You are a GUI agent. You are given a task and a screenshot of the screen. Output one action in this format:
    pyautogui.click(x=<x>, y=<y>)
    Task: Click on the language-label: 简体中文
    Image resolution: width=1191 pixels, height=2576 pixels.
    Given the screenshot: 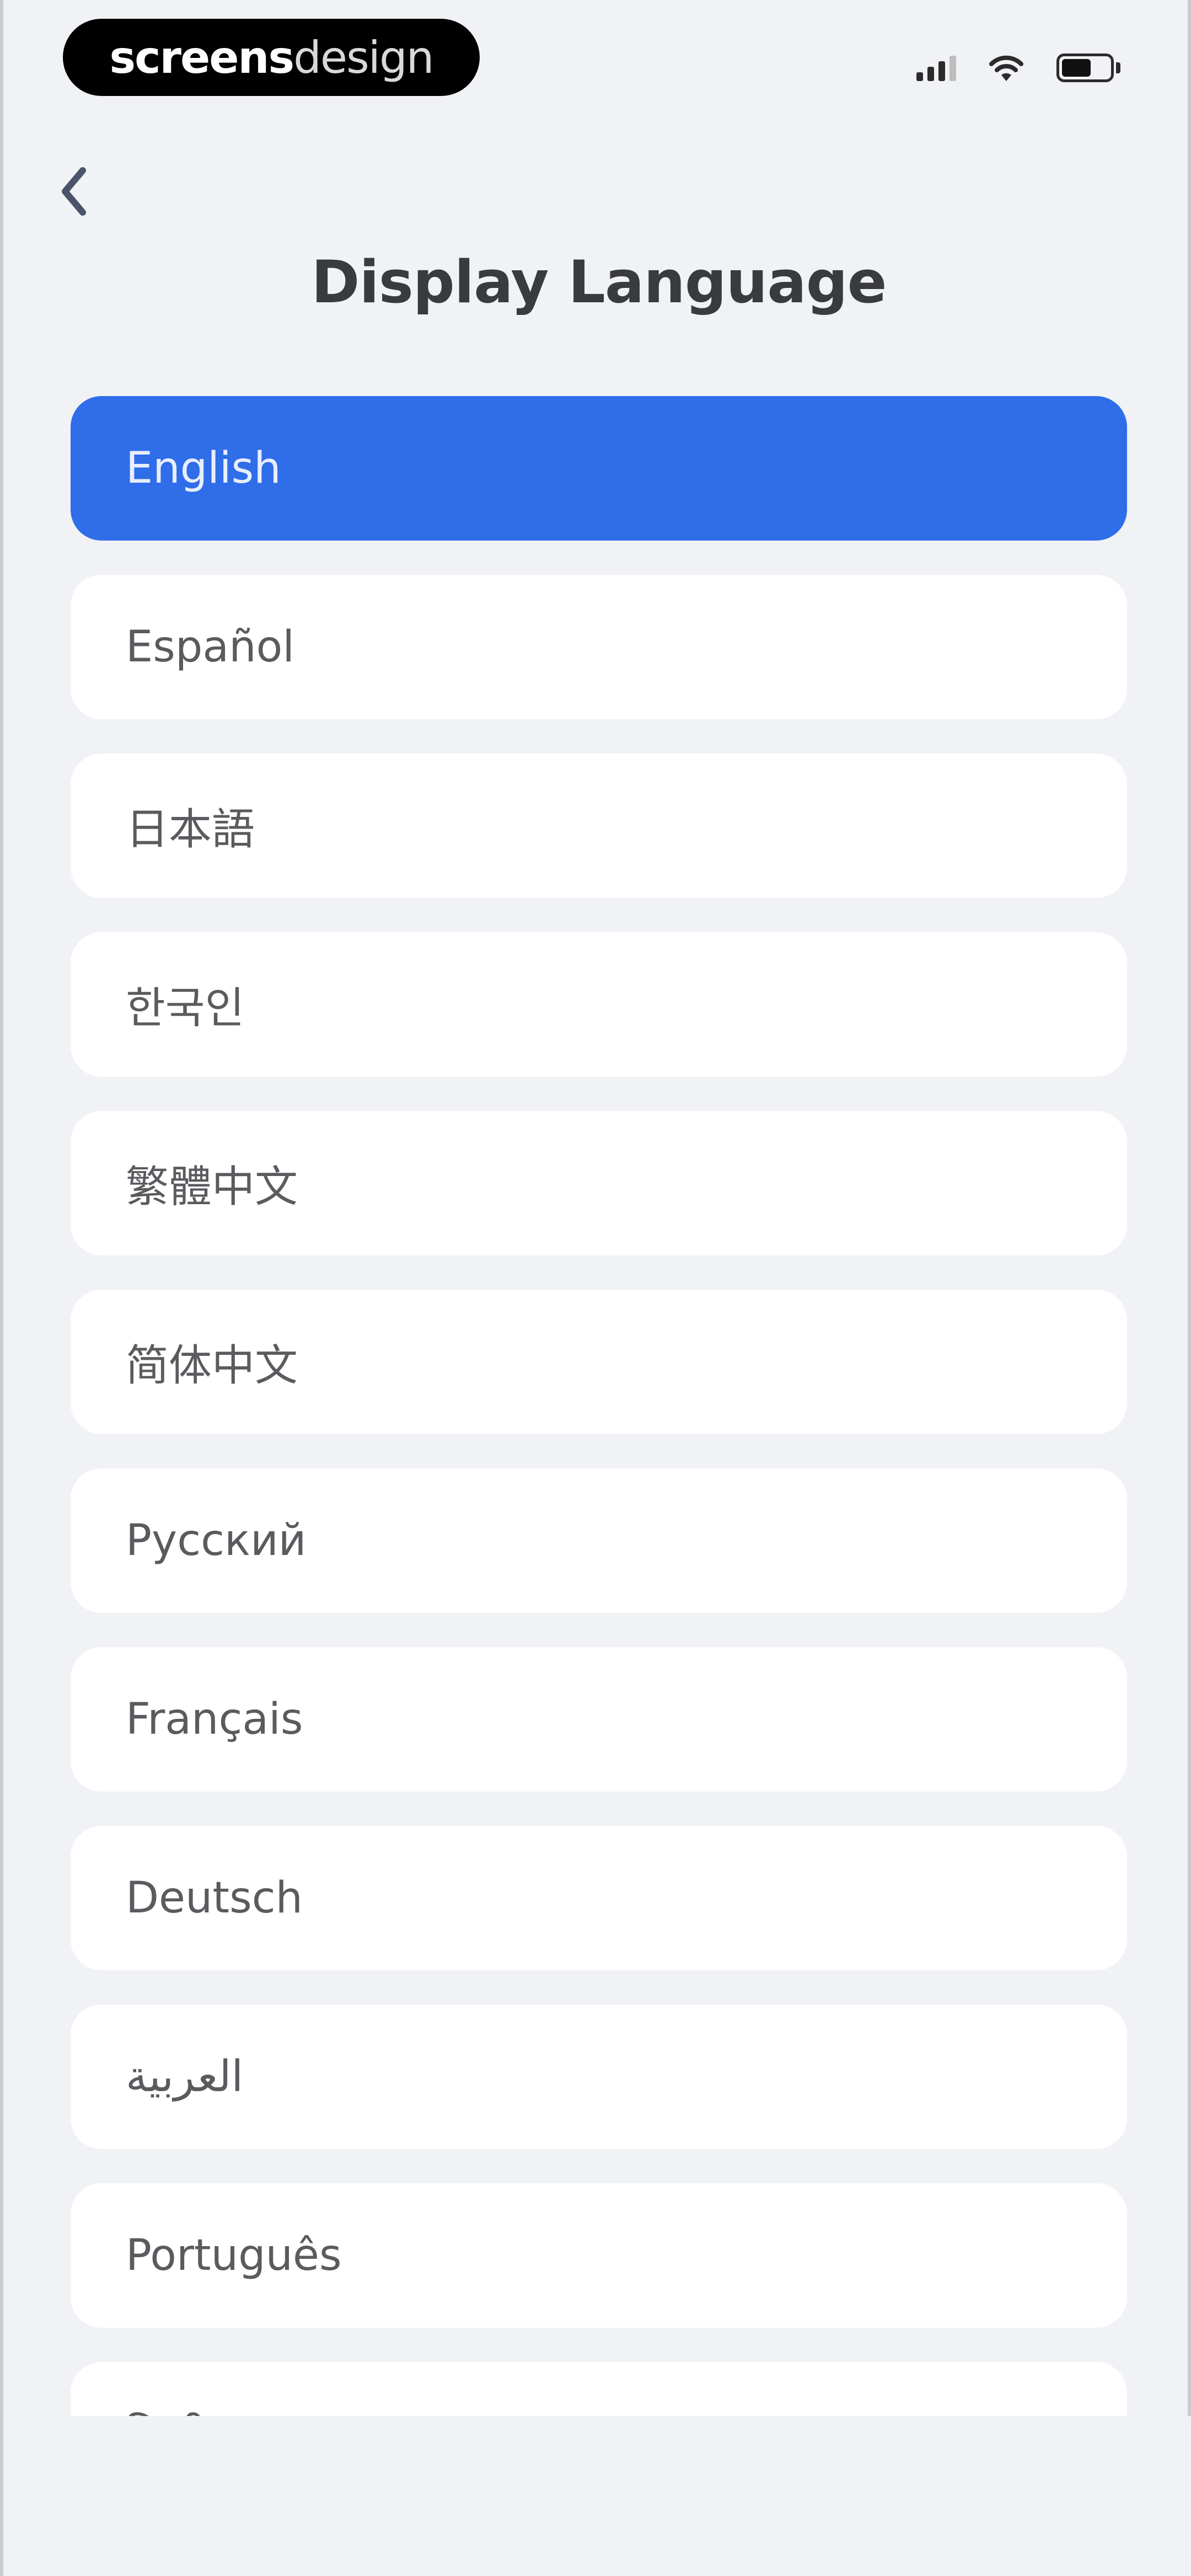 What is the action you would take?
    pyautogui.click(x=212, y=1366)
    